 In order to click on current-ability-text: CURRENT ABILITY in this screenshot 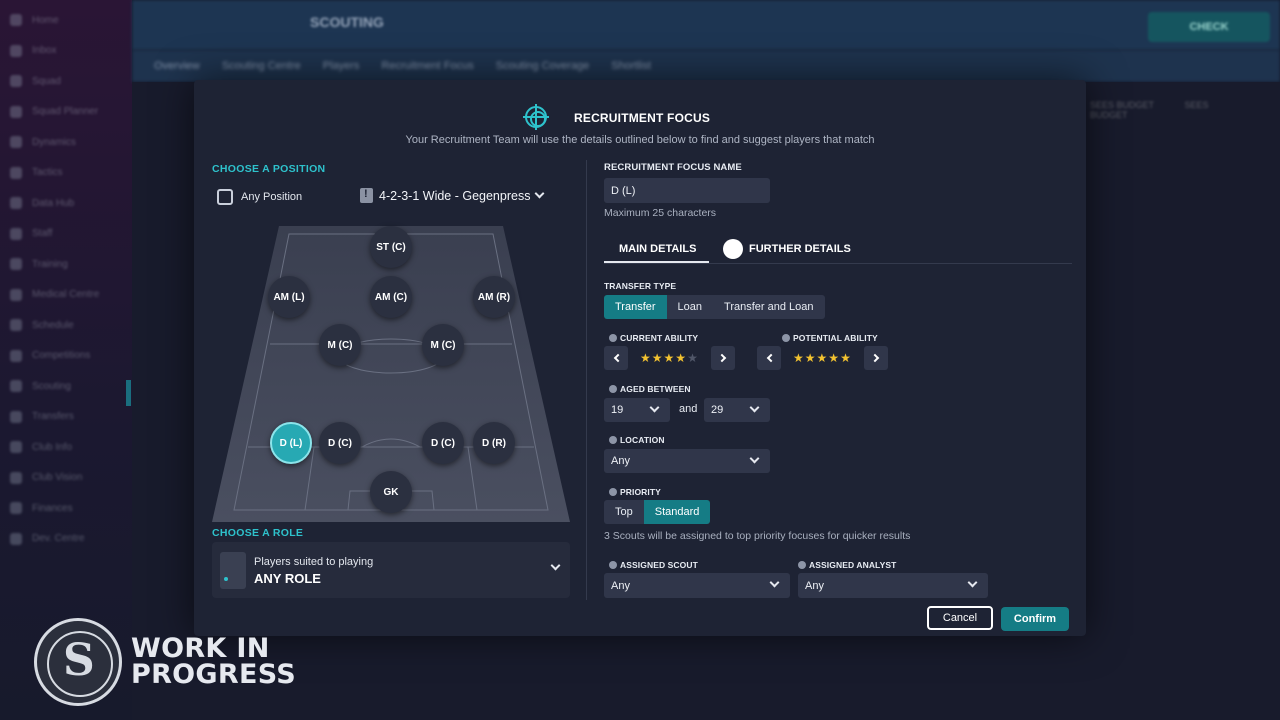, I will do `click(659, 338)`.